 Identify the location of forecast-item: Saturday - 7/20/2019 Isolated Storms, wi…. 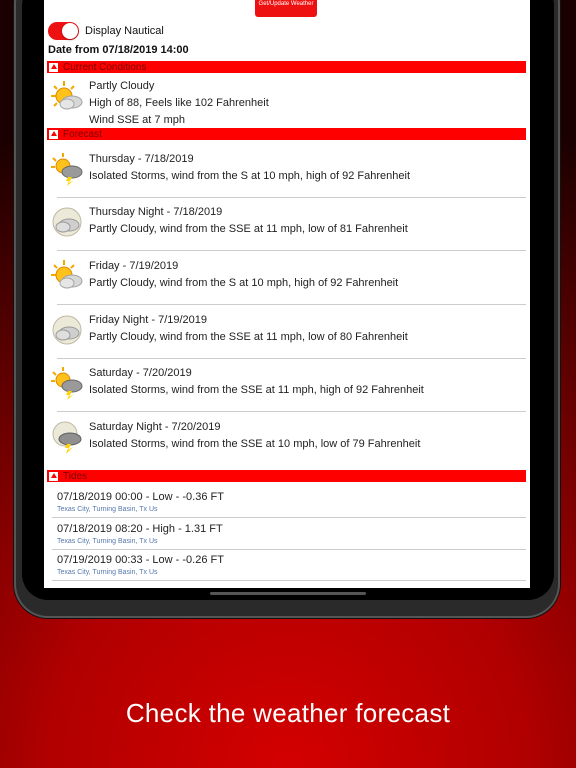
(287, 385).